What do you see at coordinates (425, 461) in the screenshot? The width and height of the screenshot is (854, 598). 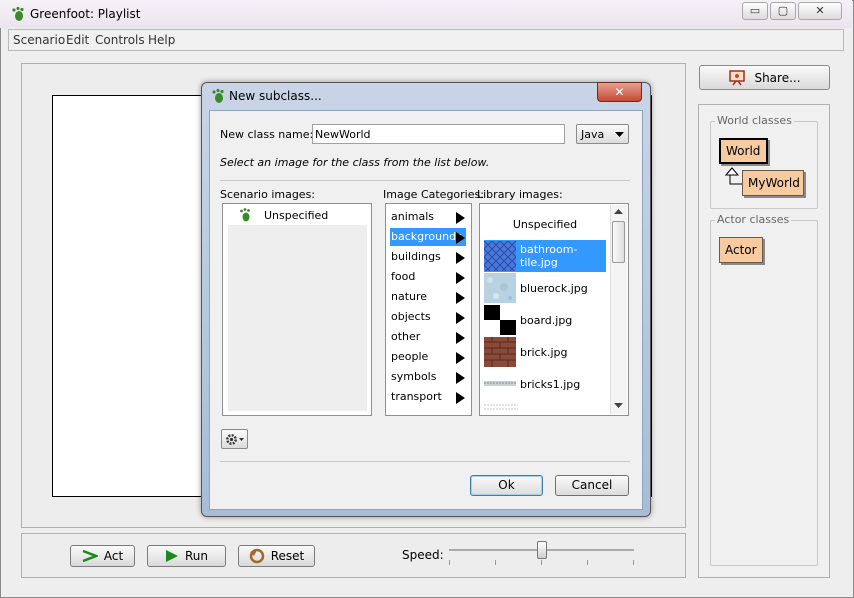 I see `divider` at bounding box center [425, 461].